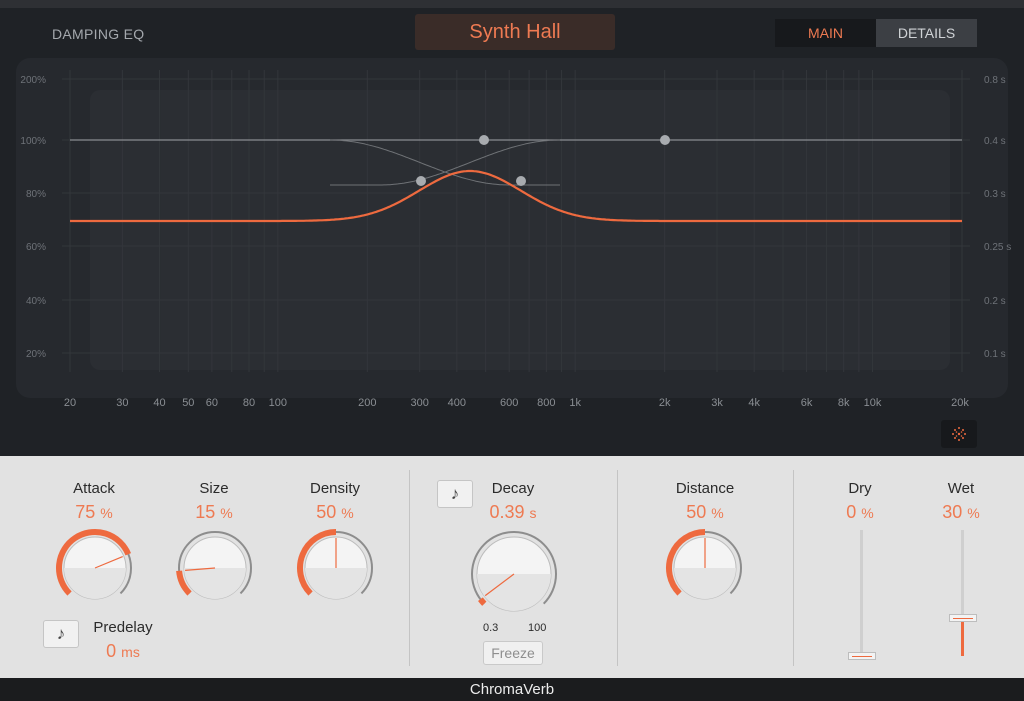 Image resolution: width=1024 pixels, height=701 pixels. What do you see at coordinates (537, 628) in the screenshot?
I see `decay-range-max: 100` at bounding box center [537, 628].